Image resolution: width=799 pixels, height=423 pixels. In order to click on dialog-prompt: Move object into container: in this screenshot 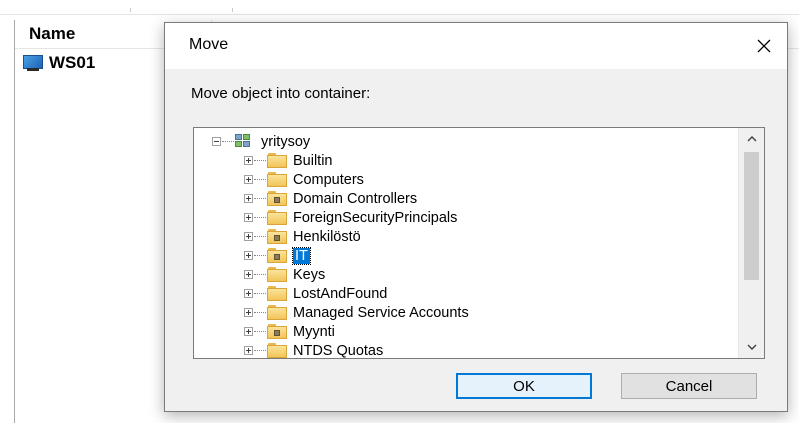, I will do `click(281, 93)`.